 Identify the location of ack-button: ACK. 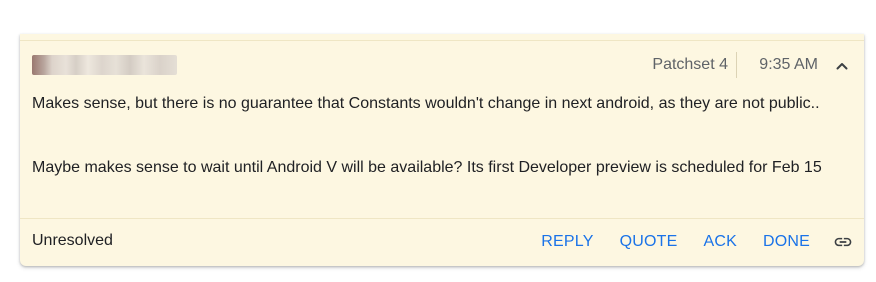
(720, 242).